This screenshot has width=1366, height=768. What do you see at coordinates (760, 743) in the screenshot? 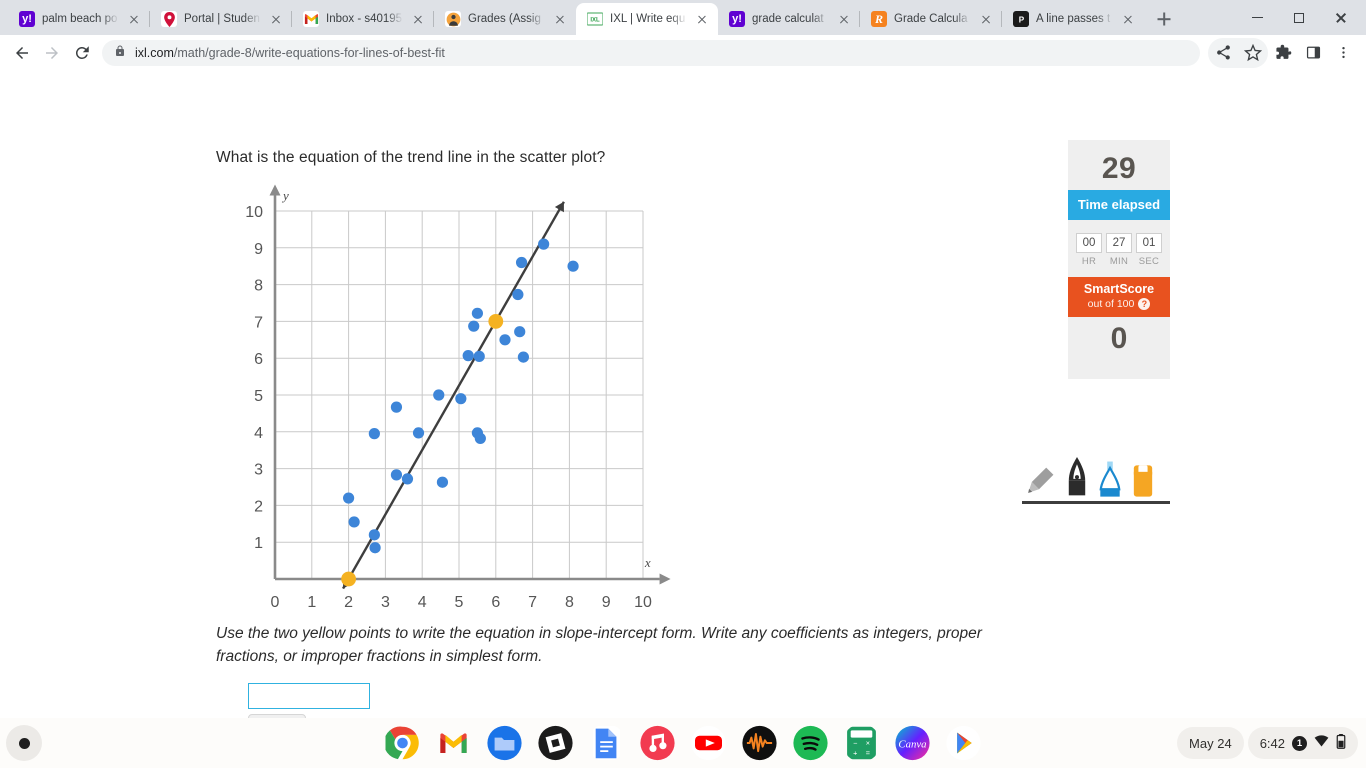
I see `audacity-icon` at bounding box center [760, 743].